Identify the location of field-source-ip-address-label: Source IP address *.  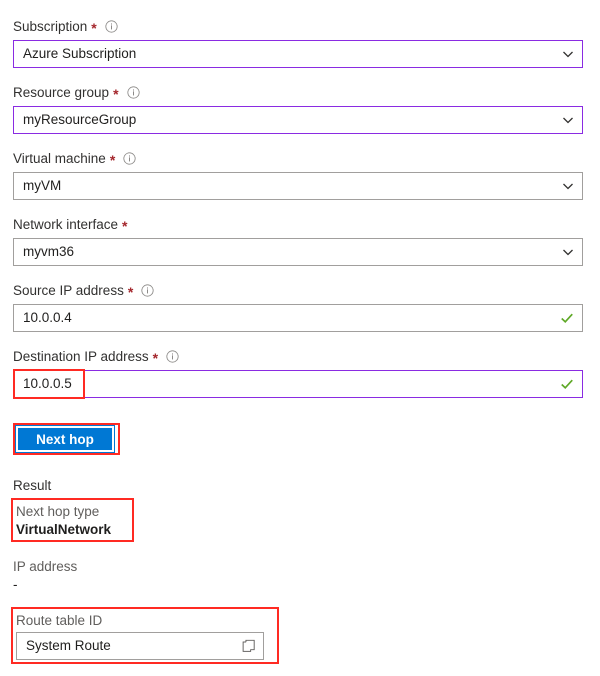
(298, 290).